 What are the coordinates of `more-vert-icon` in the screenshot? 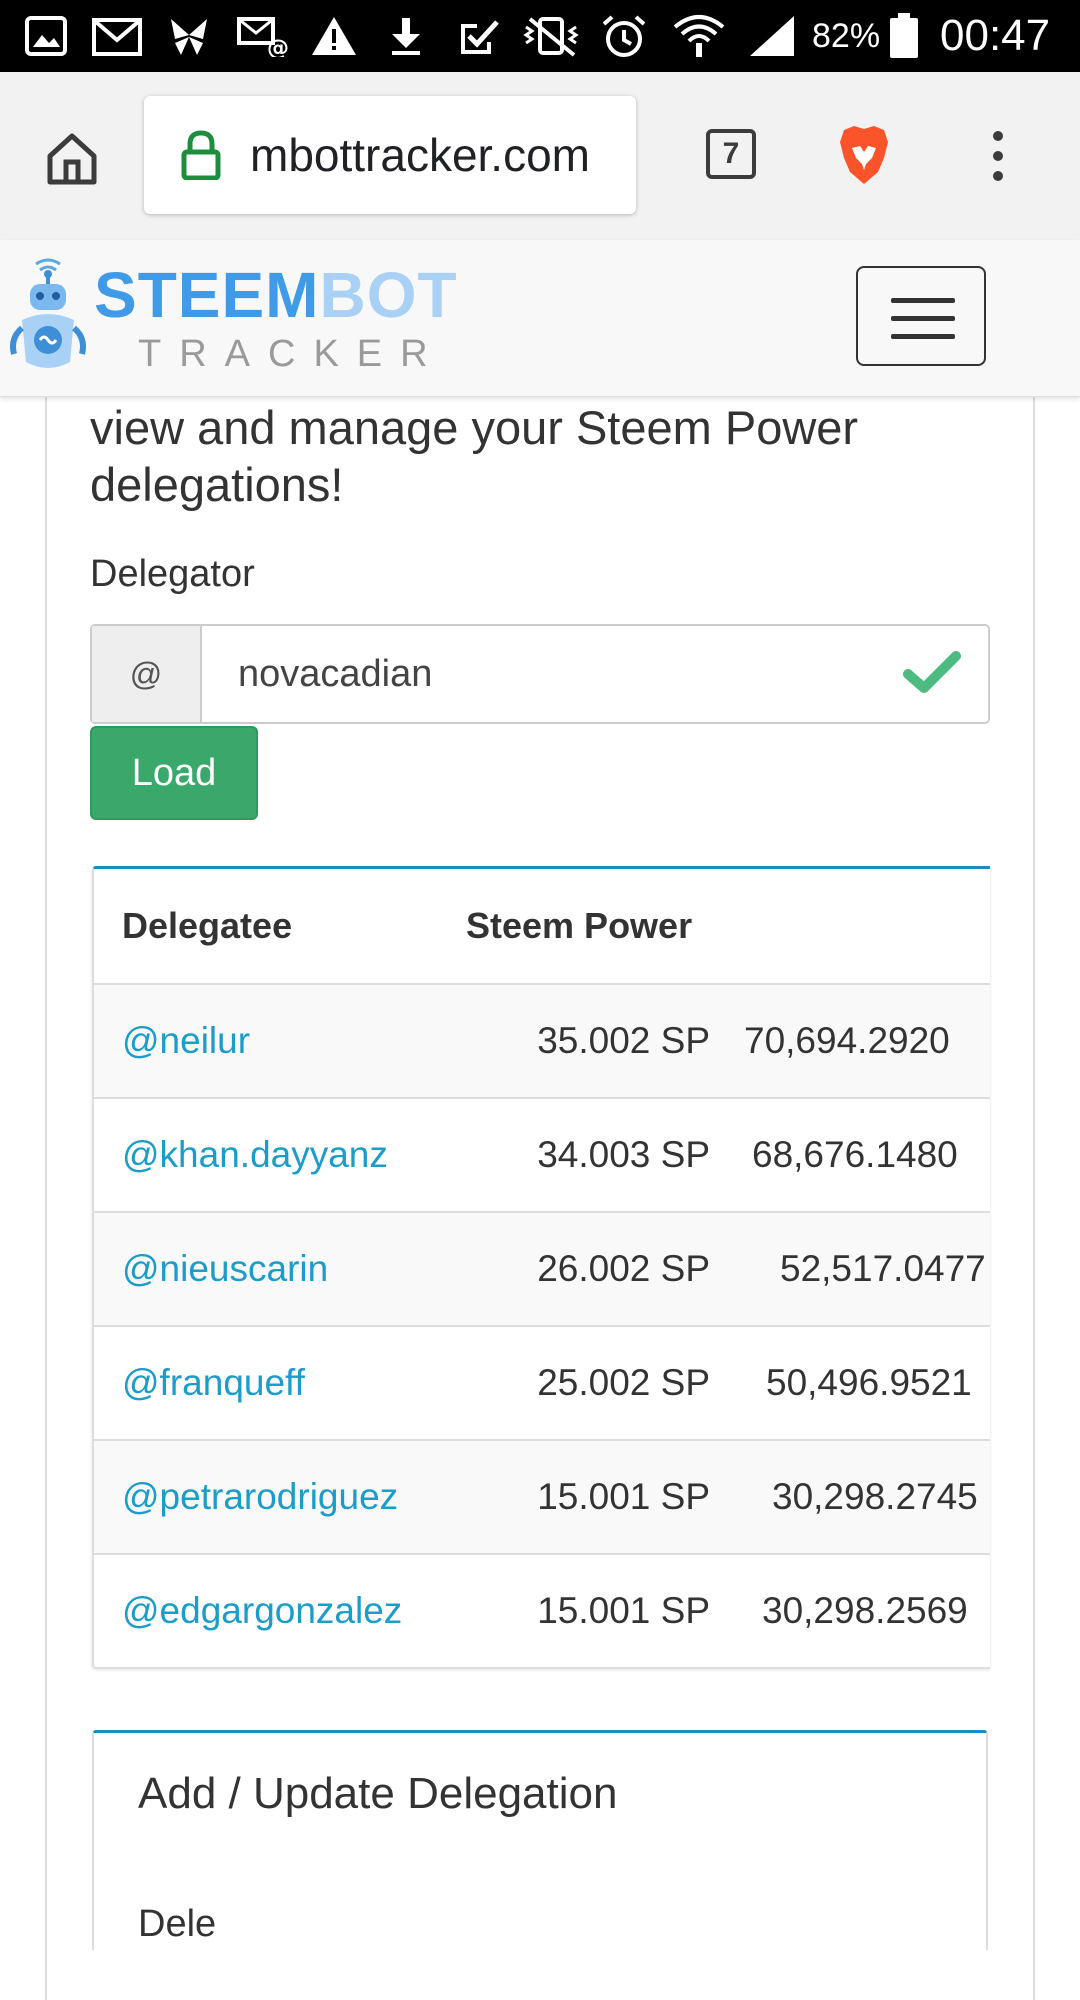 It's located at (998, 156).